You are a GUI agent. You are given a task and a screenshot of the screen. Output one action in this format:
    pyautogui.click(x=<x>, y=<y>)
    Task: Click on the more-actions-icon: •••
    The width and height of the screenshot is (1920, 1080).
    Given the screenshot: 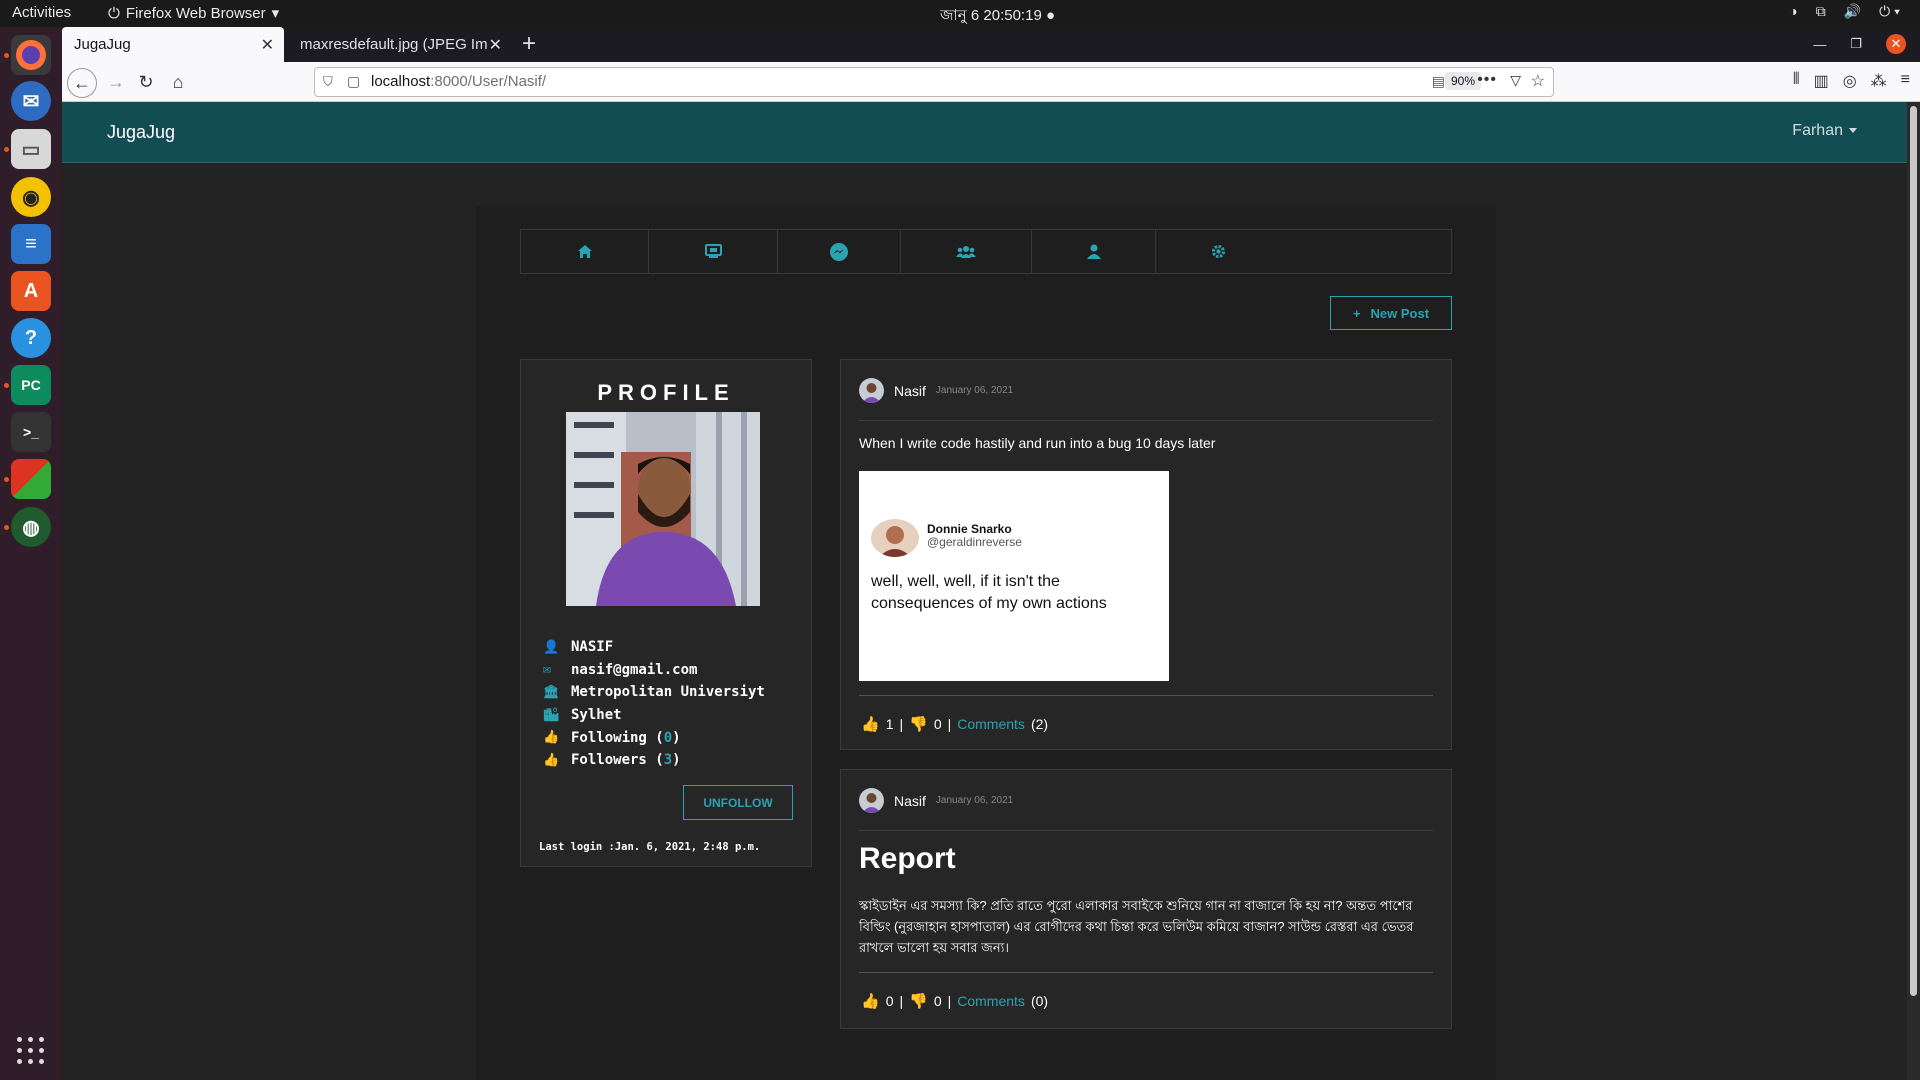 What is the action you would take?
    pyautogui.click(x=1487, y=80)
    